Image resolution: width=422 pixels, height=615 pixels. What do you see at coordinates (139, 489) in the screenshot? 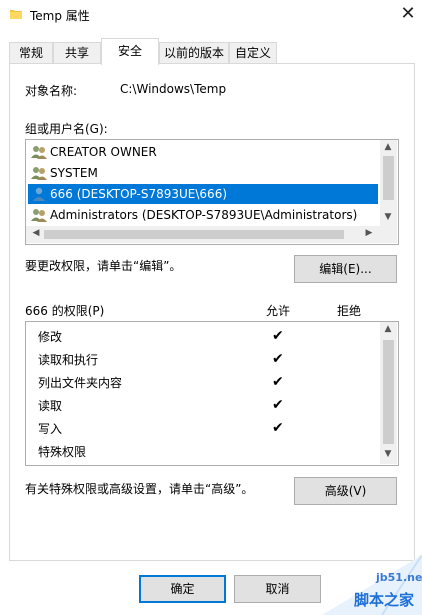
I see `advanced-note: 有关特殊权限或高级设置，请单击“高级”。` at bounding box center [139, 489].